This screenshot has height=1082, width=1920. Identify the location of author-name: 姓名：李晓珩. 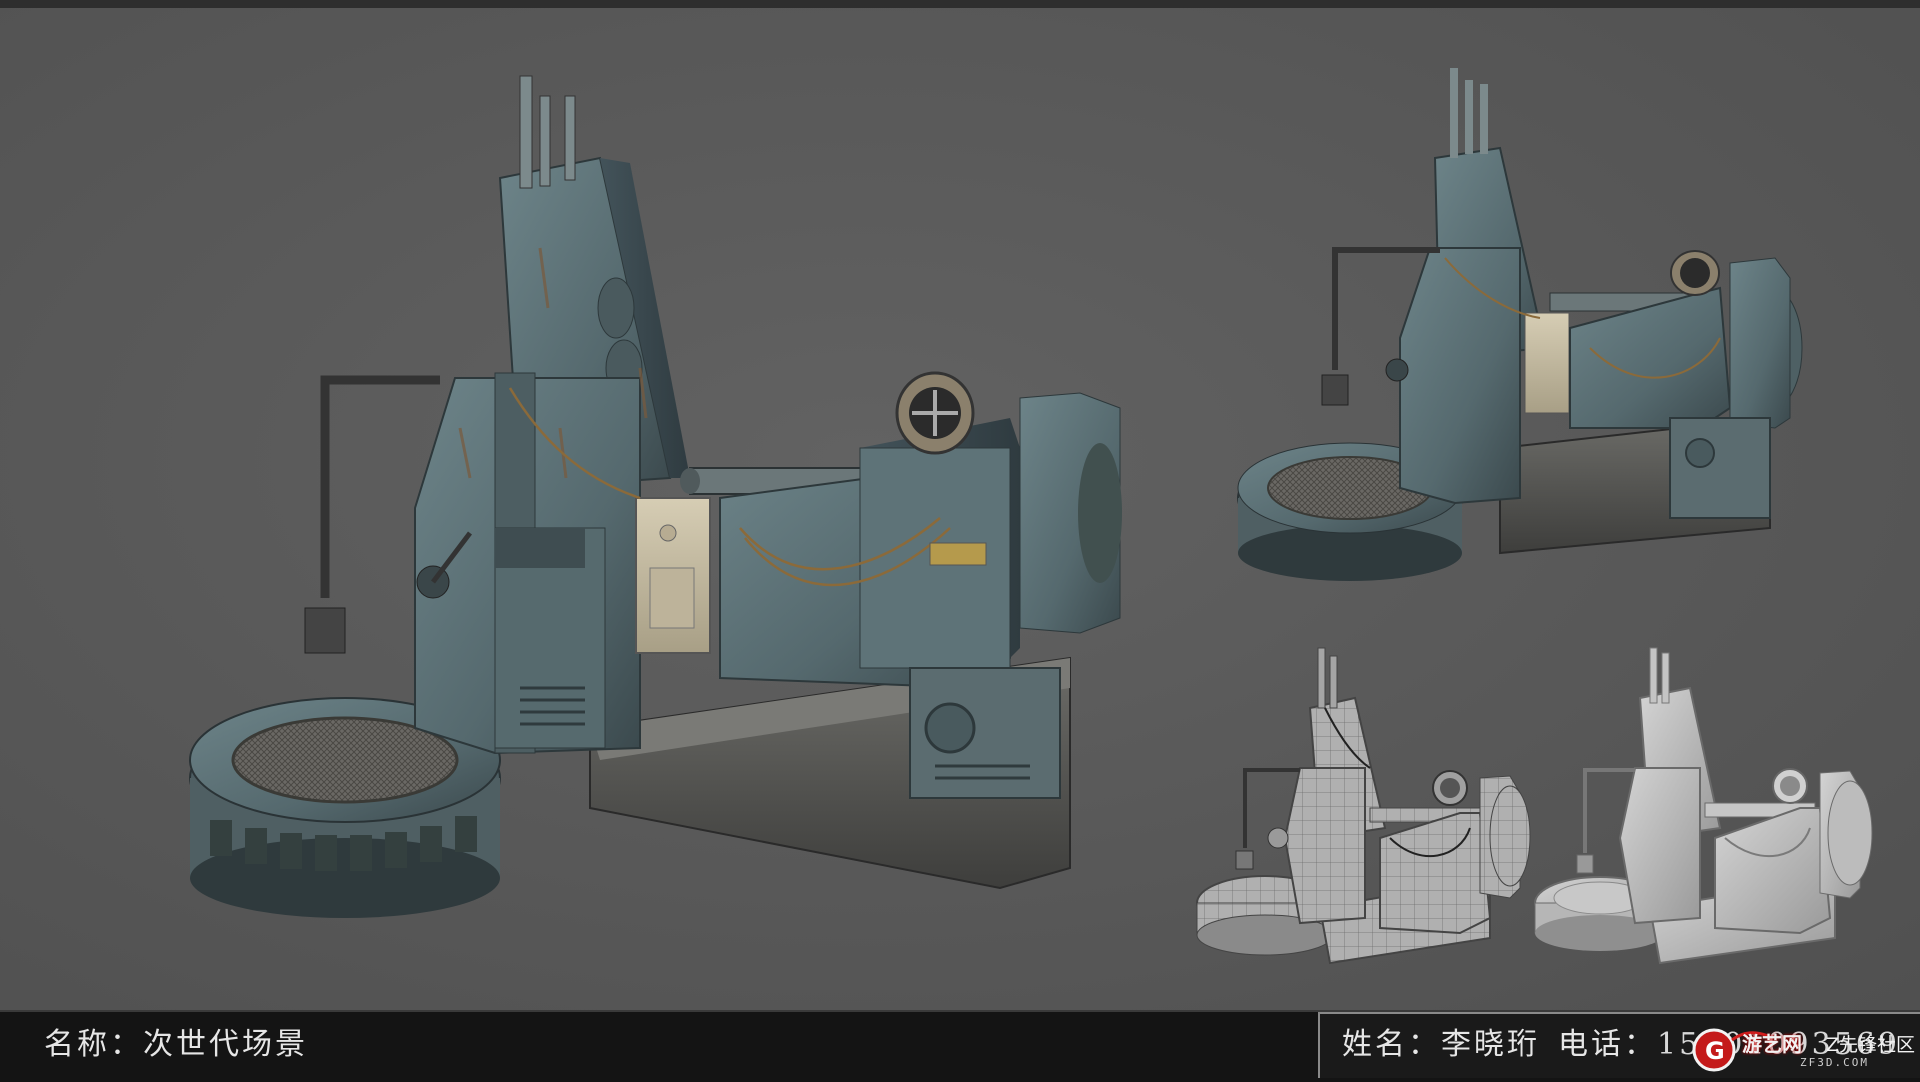
(1441, 1044).